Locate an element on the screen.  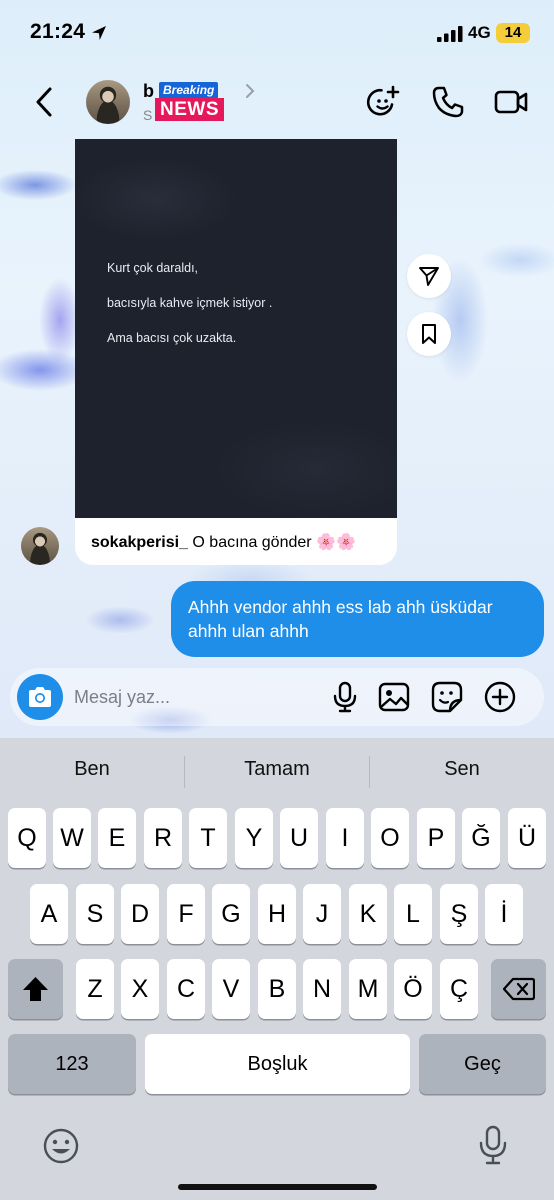
suggestion-item: Ben is located at coordinates (92, 769).